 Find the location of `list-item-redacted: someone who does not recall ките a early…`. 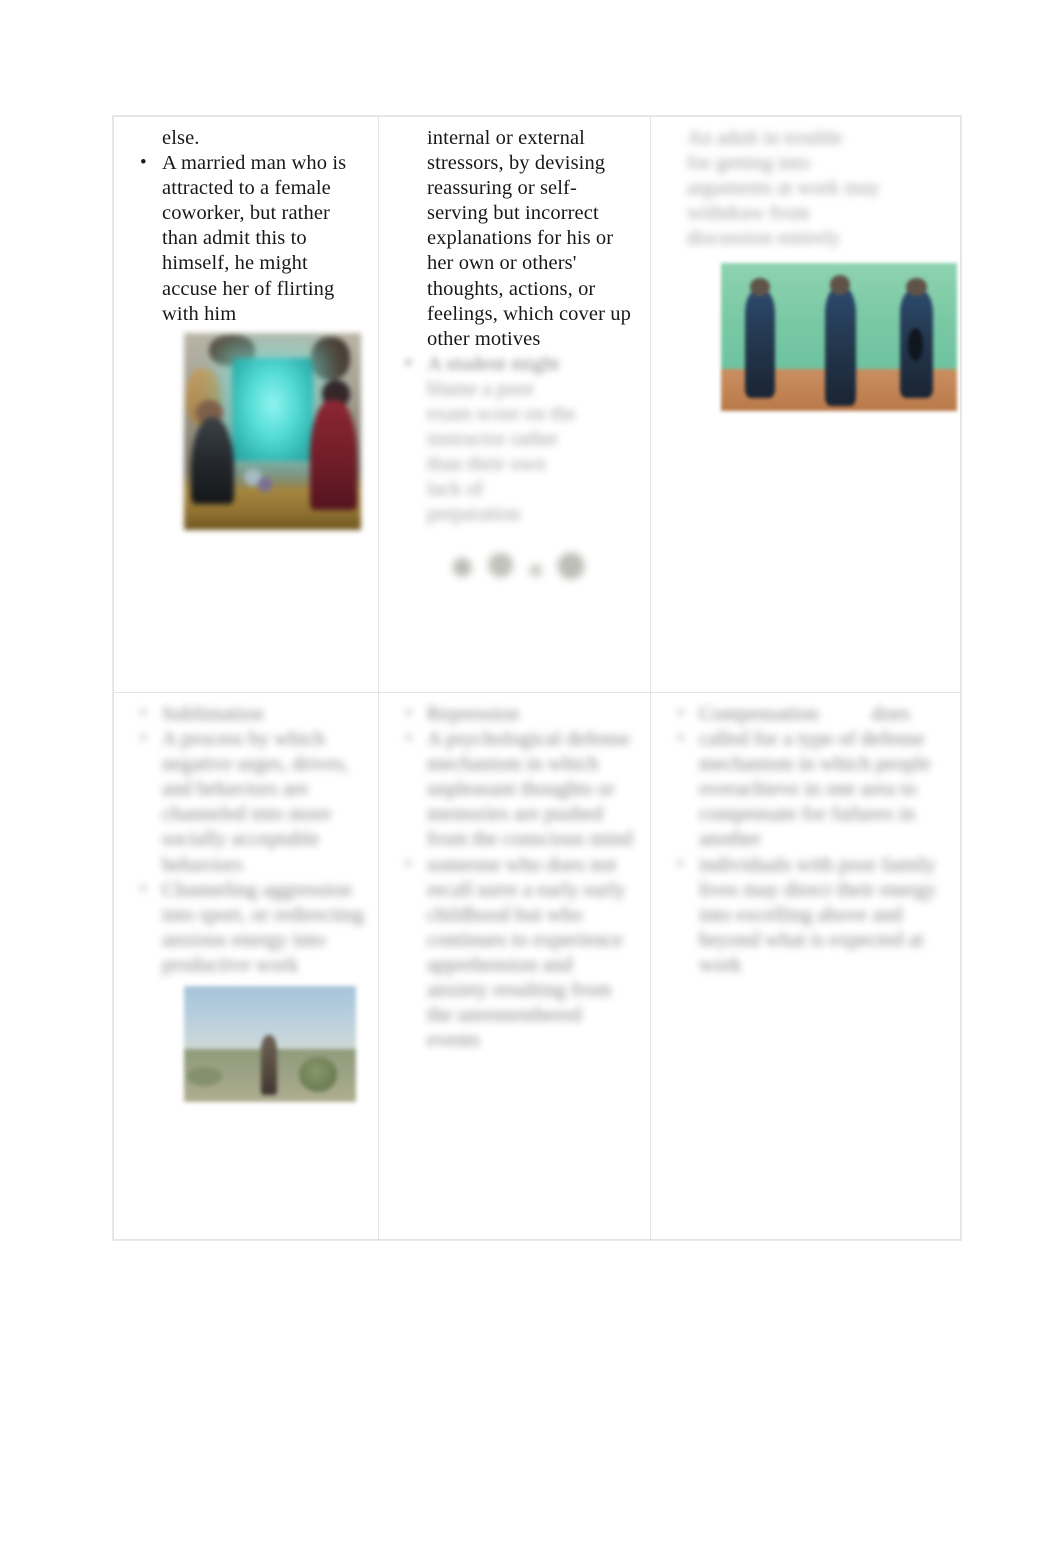

list-item-redacted: someone who does not recall ките a early… is located at coordinates (514, 953).